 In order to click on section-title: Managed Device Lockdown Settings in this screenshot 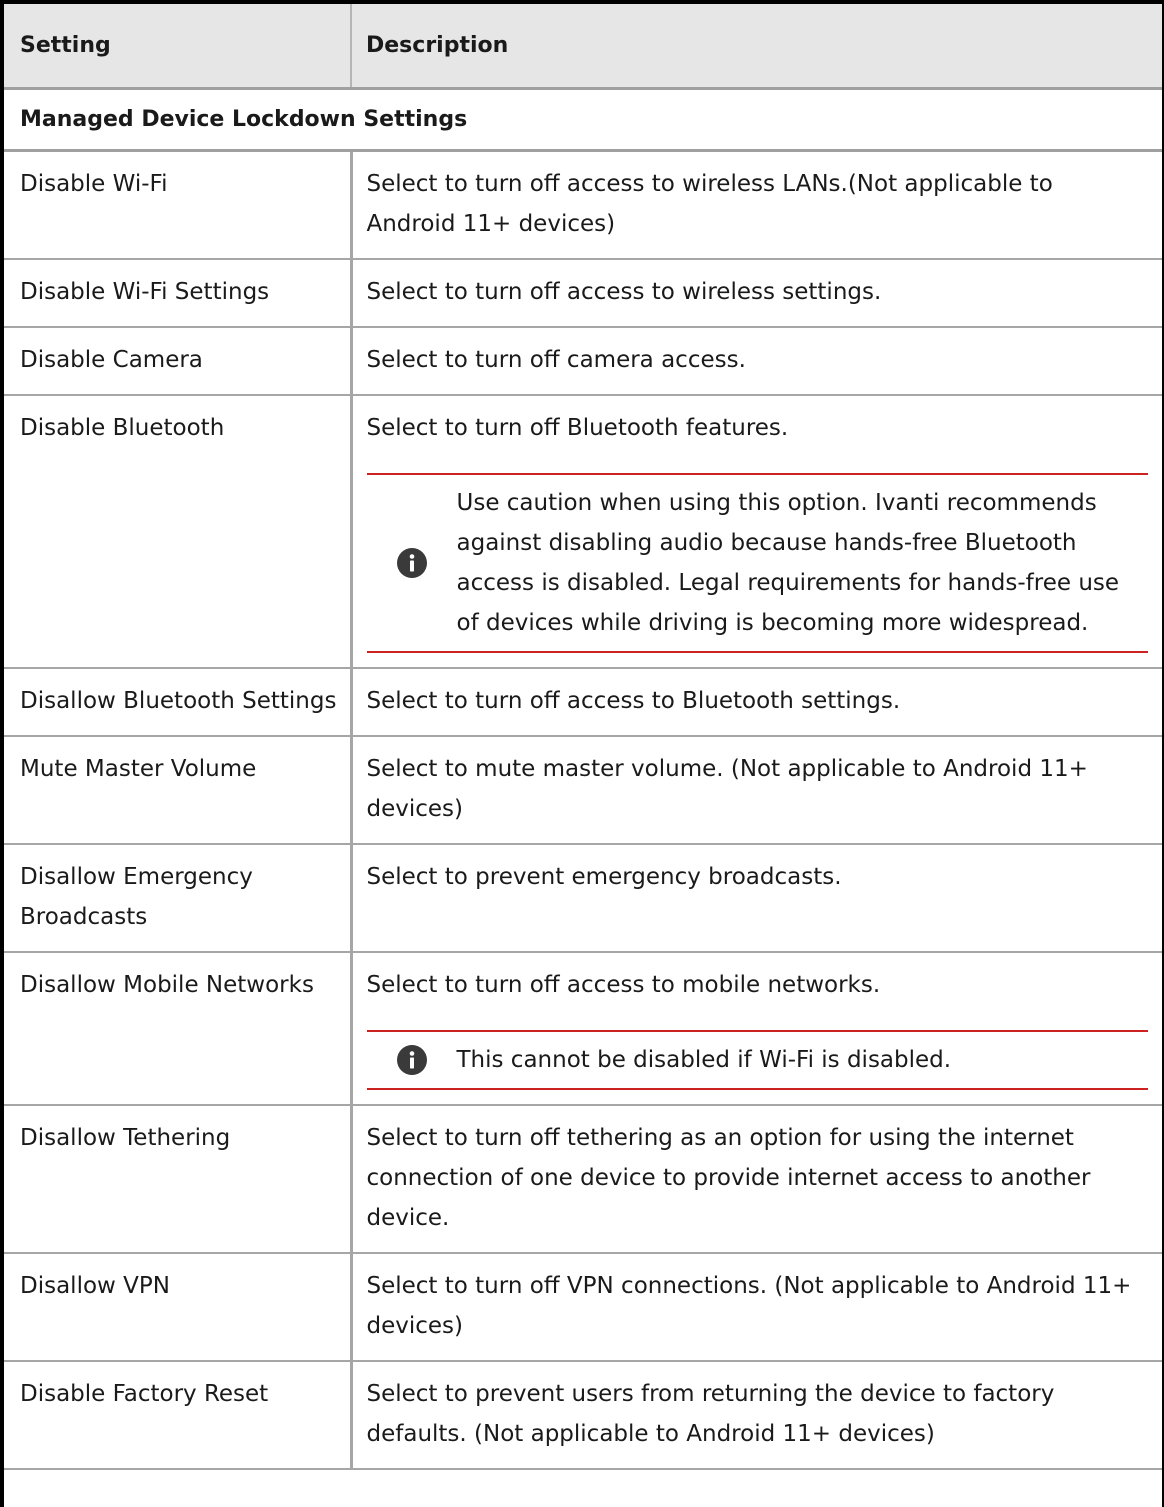, I will do `click(583, 120)`.